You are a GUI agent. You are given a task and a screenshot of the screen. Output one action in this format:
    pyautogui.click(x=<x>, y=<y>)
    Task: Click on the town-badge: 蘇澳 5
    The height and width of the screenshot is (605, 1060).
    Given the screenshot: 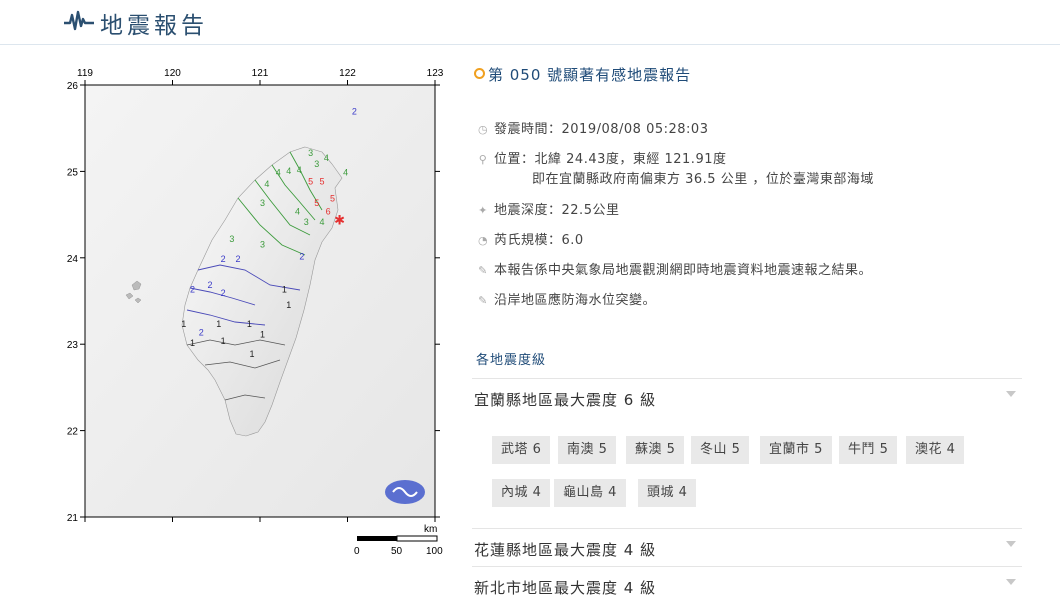 What is the action you would take?
    pyautogui.click(x=655, y=450)
    